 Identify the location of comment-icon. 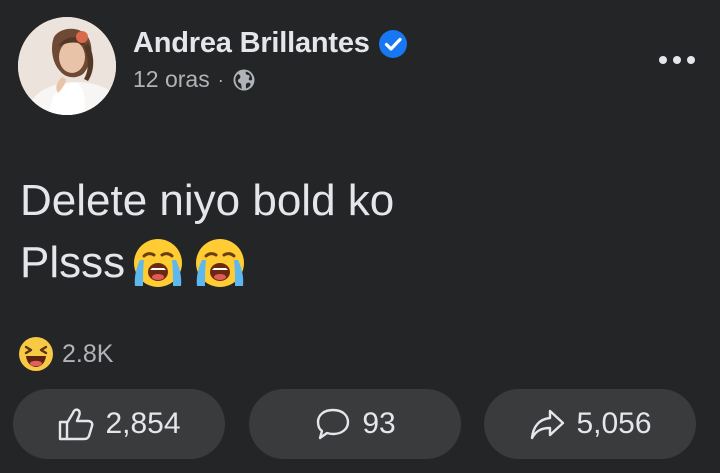
(333, 424).